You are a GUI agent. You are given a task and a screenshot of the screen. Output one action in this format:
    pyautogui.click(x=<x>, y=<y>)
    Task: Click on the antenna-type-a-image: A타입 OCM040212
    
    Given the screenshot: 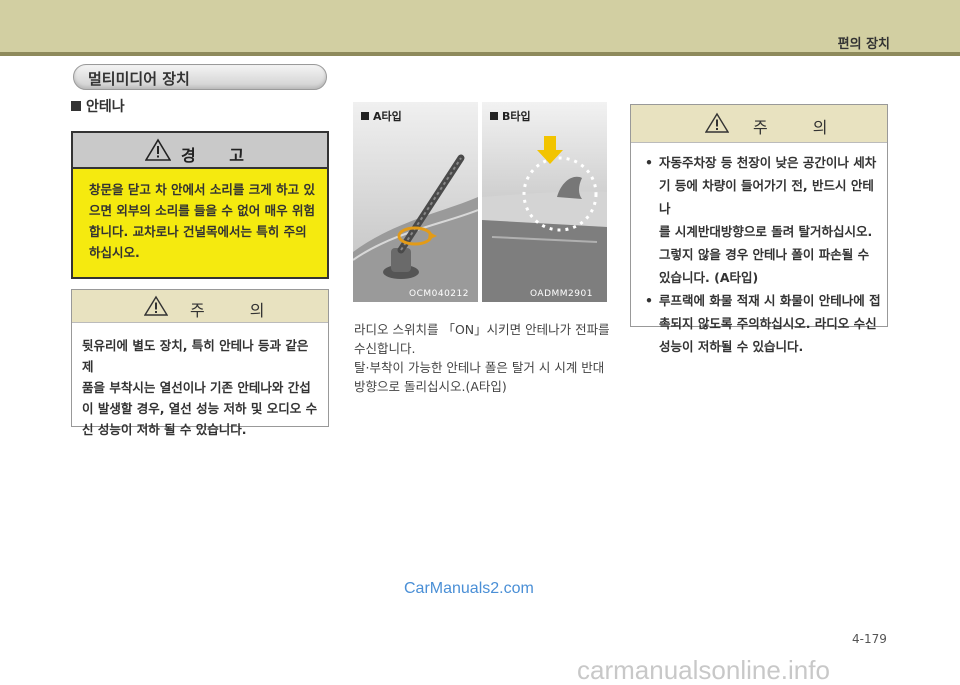 What is the action you would take?
    pyautogui.click(x=415, y=202)
    